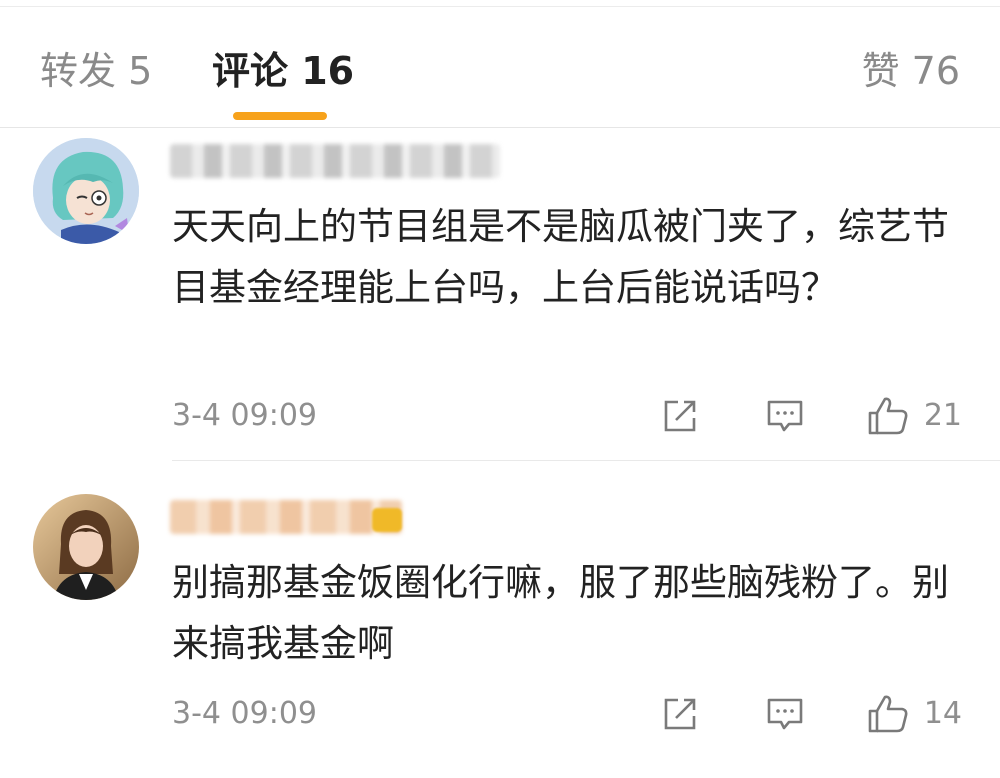 This screenshot has width=1000, height=778. I want to click on like-button: 14, so click(914, 714).